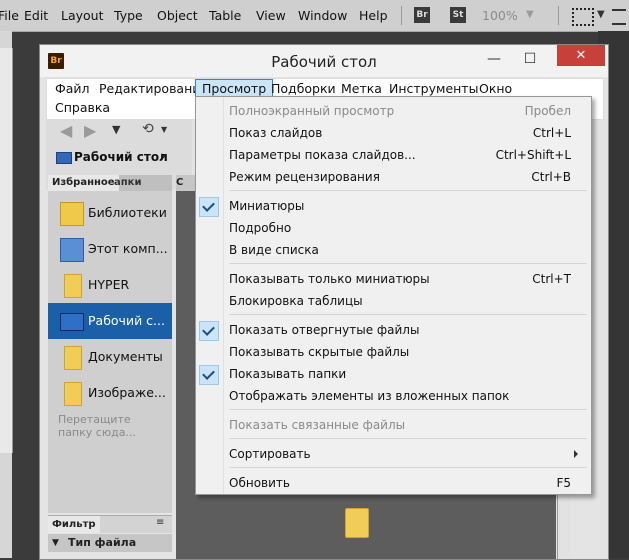  Describe the element at coordinates (259, 483) in the screenshot. I see `menu-item-label: Обновить` at that location.